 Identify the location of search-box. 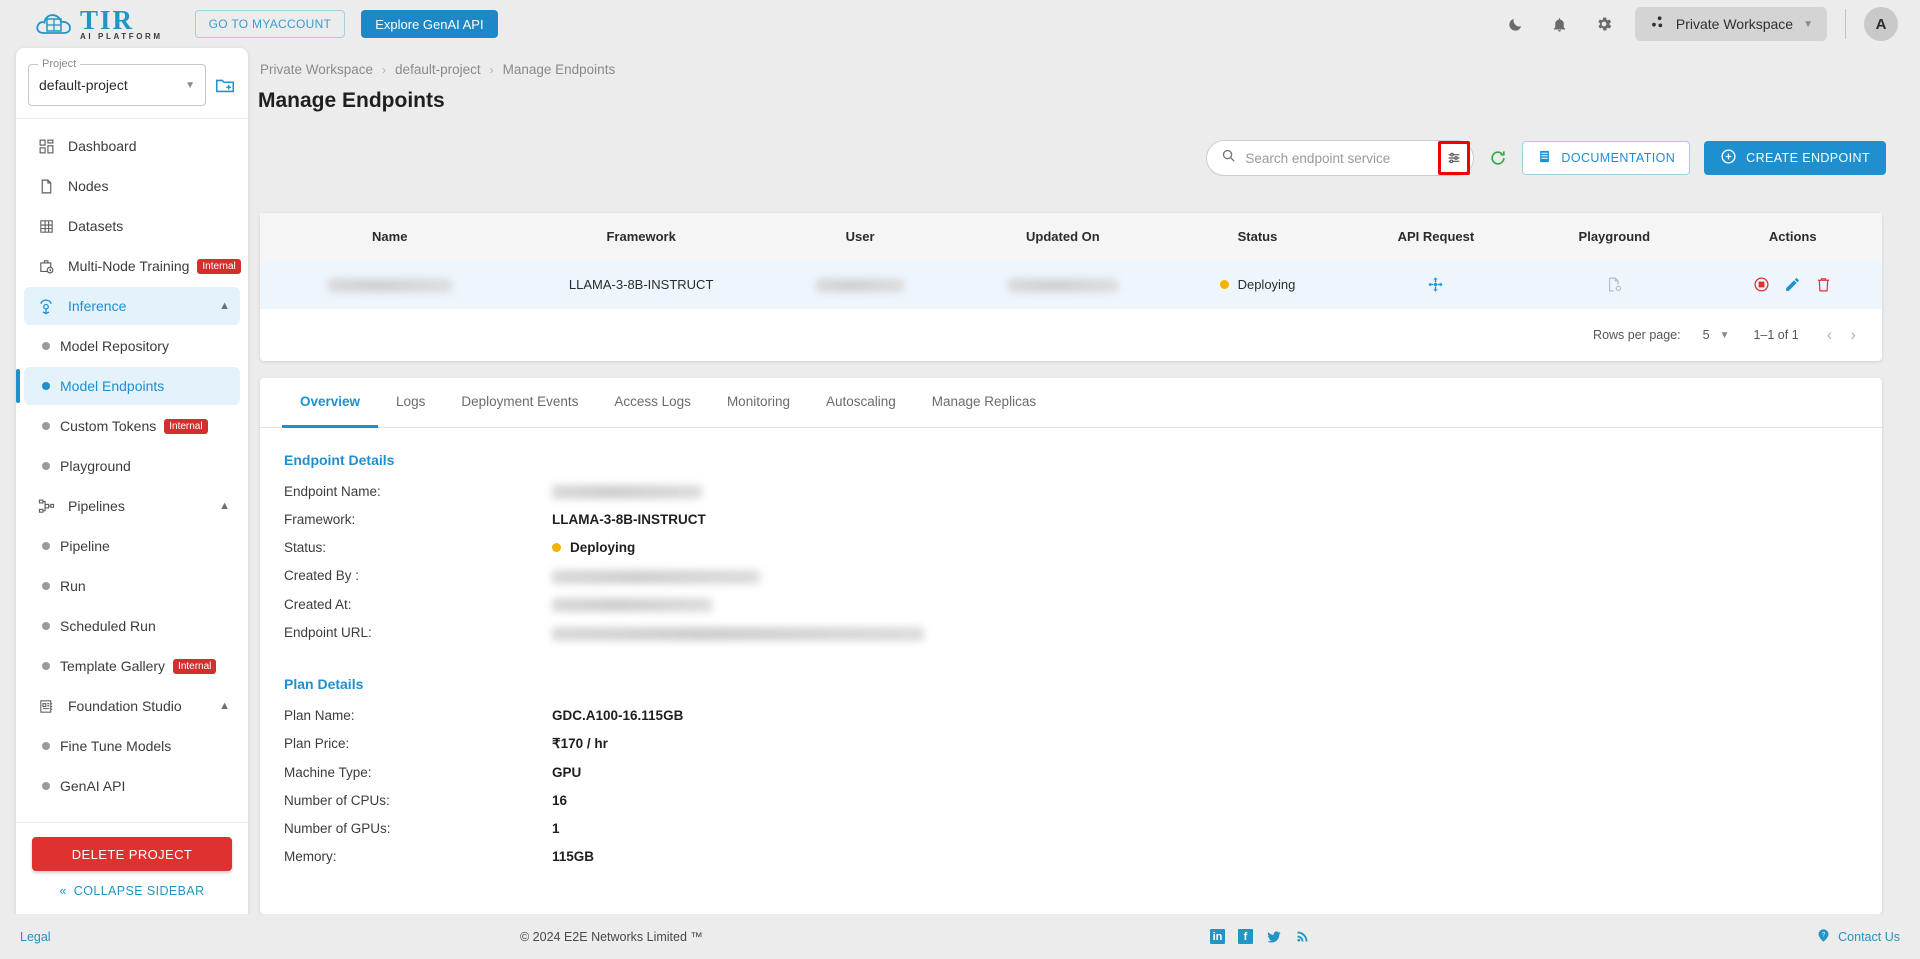
(1340, 158).